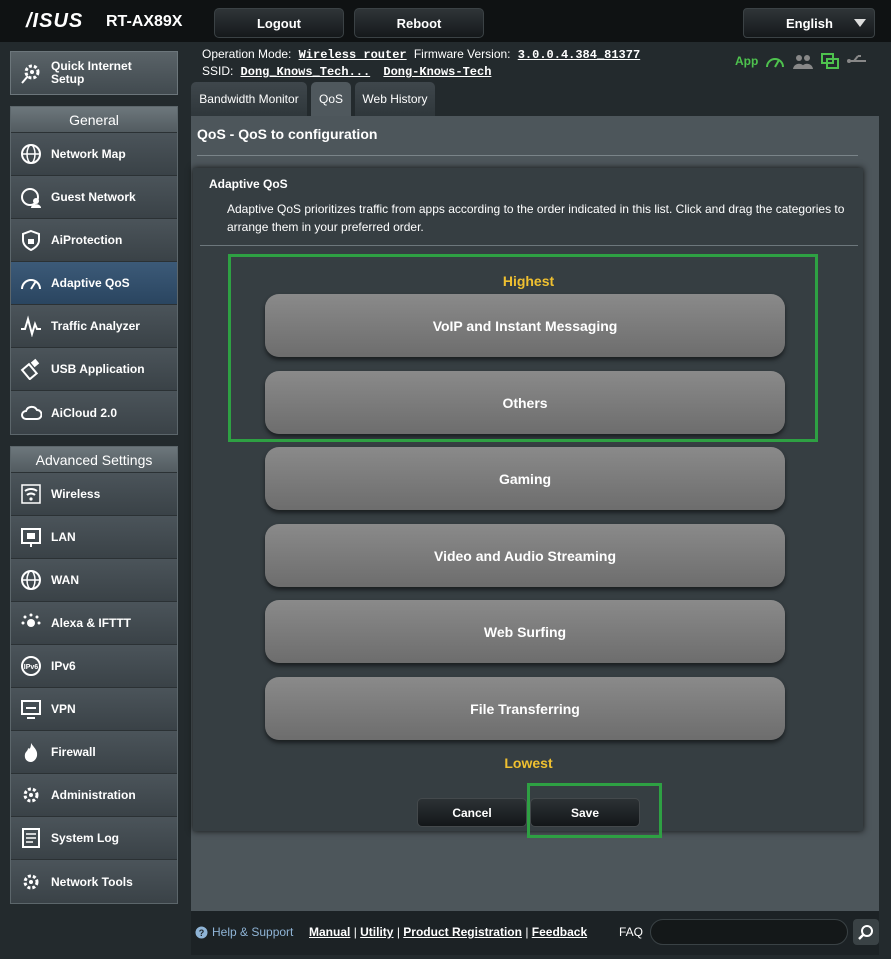  What do you see at coordinates (76, 494) in the screenshot?
I see `sidebar-item-label: Wireless` at bounding box center [76, 494].